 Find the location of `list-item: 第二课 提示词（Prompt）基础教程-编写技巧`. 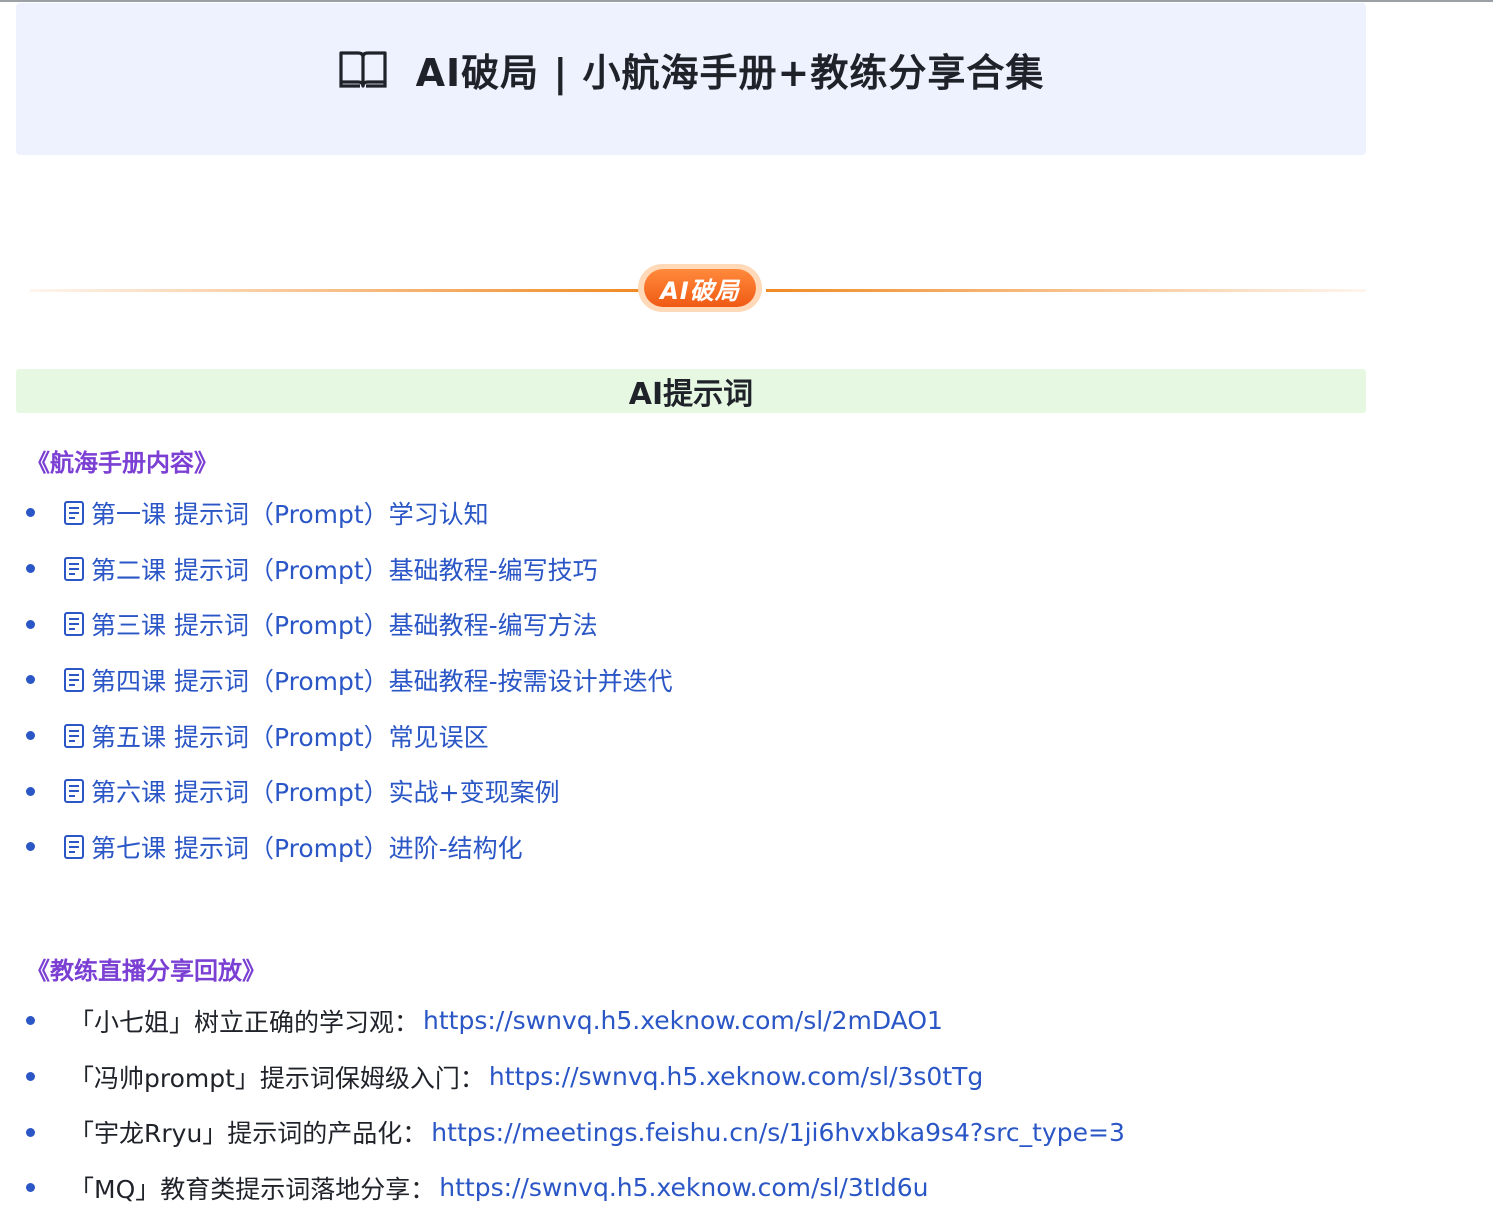

list-item: 第二课 提示词（Prompt）基础教程-编写技巧 is located at coordinates (347, 569).